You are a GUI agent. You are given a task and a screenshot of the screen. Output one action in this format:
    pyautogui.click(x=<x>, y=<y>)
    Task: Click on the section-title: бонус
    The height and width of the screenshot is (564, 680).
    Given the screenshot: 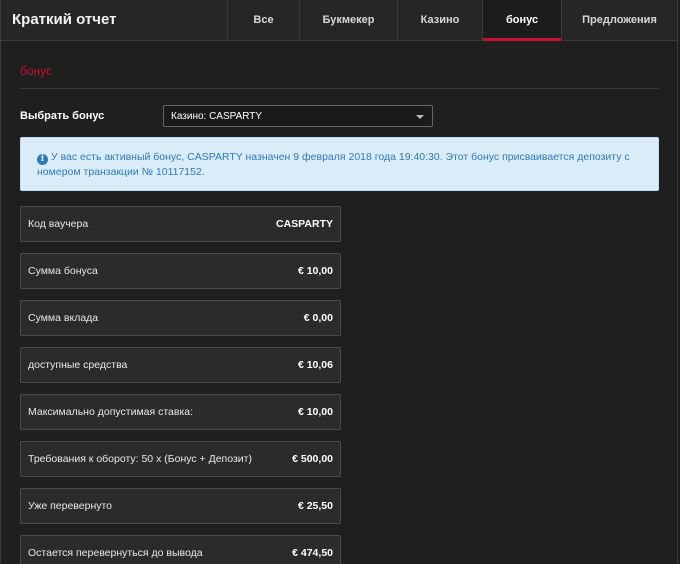 What is the action you would take?
    pyautogui.click(x=339, y=76)
    